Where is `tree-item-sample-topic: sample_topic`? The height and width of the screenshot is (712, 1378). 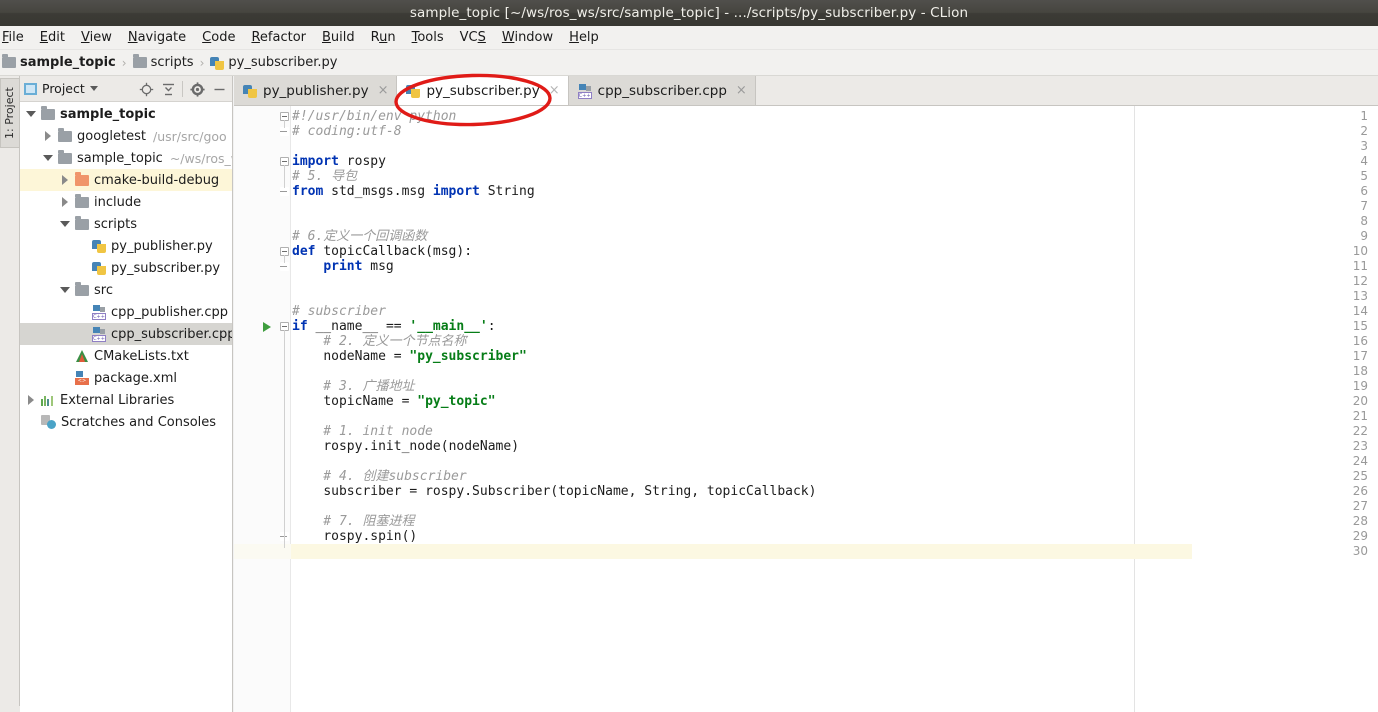
tree-item-sample-topic: sample_topic is located at coordinates (126, 114).